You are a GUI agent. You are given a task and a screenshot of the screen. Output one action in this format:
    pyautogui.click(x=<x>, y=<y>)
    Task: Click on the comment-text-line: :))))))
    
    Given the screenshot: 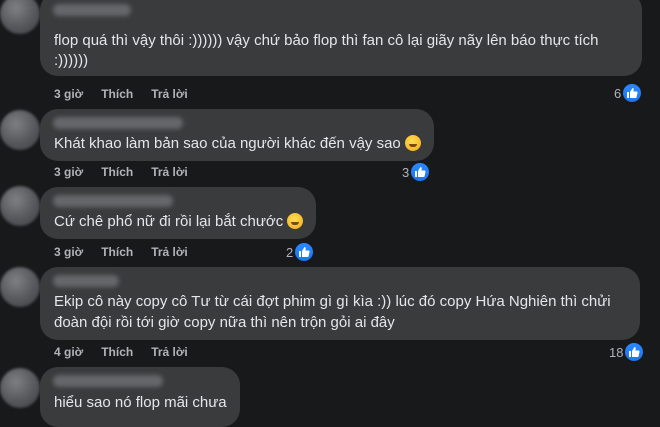 What is the action you would take?
    pyautogui.click(x=71, y=60)
    